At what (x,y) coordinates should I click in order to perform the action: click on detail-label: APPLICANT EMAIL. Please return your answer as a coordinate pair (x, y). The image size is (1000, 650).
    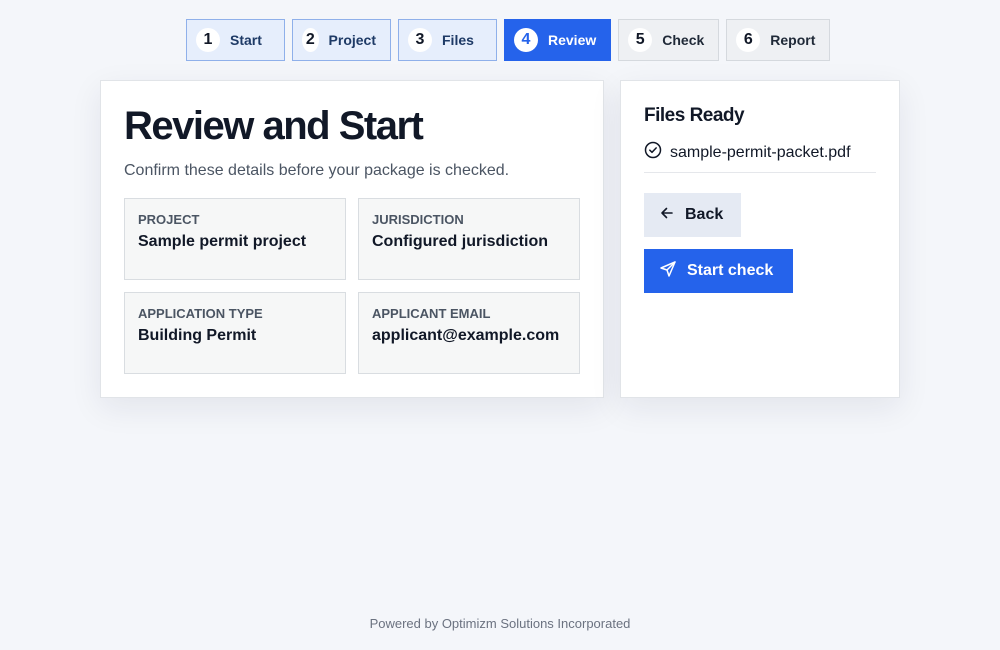
    Looking at the image, I should click on (431, 313).